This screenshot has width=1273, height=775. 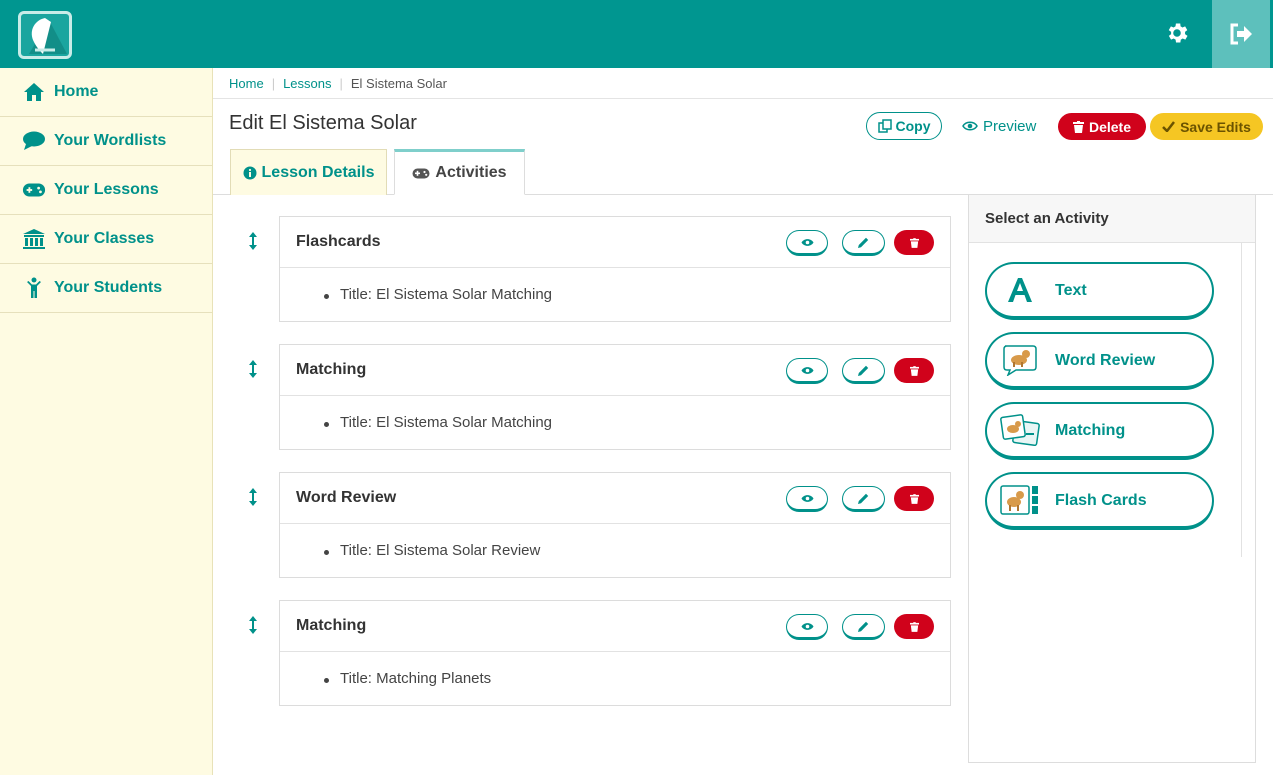 What do you see at coordinates (250, 172) in the screenshot?
I see `info-circle-icon` at bounding box center [250, 172].